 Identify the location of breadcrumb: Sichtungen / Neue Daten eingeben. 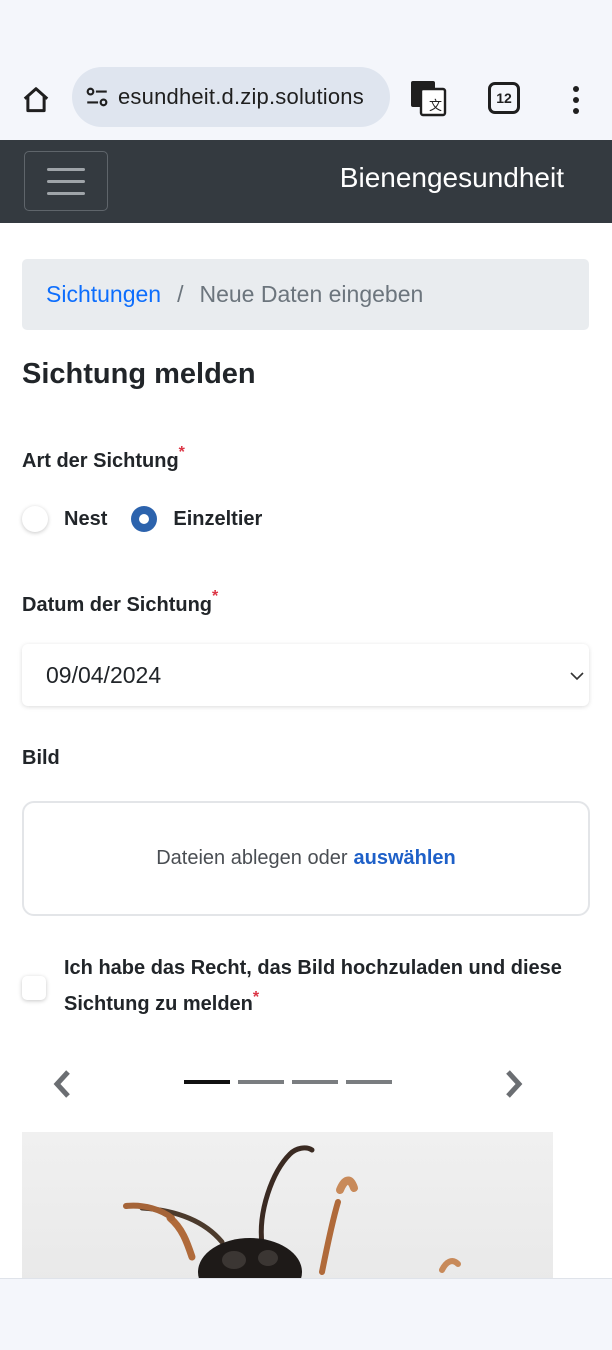
(305, 294).